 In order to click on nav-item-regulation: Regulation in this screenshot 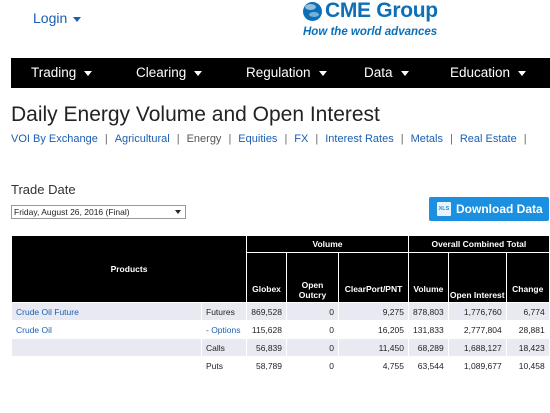, I will do `click(285, 73)`.